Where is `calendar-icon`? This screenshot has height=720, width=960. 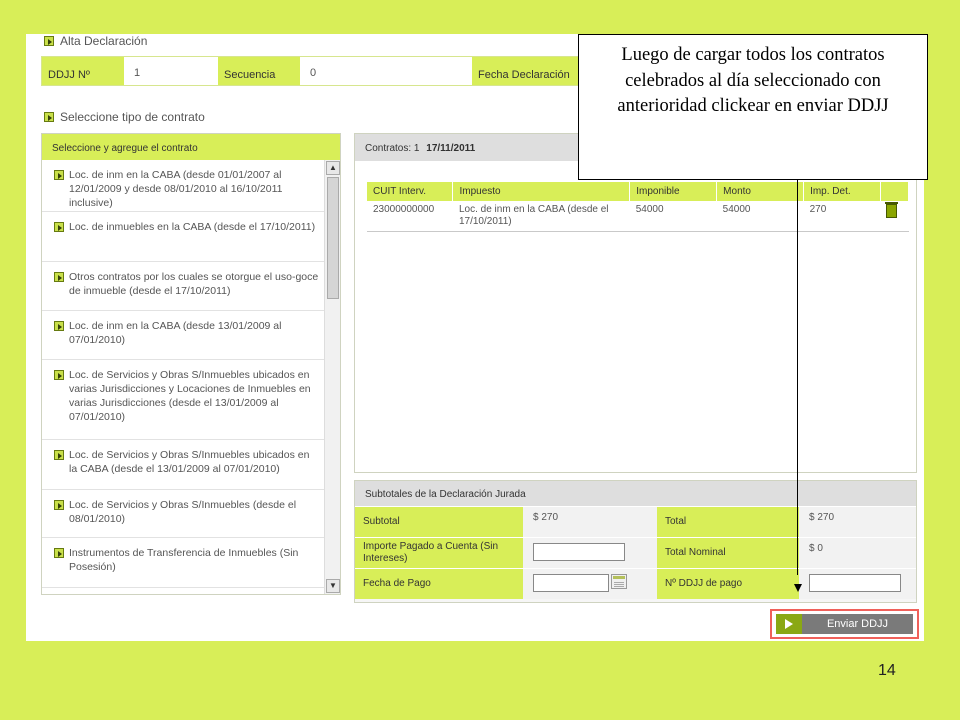 calendar-icon is located at coordinates (619, 581).